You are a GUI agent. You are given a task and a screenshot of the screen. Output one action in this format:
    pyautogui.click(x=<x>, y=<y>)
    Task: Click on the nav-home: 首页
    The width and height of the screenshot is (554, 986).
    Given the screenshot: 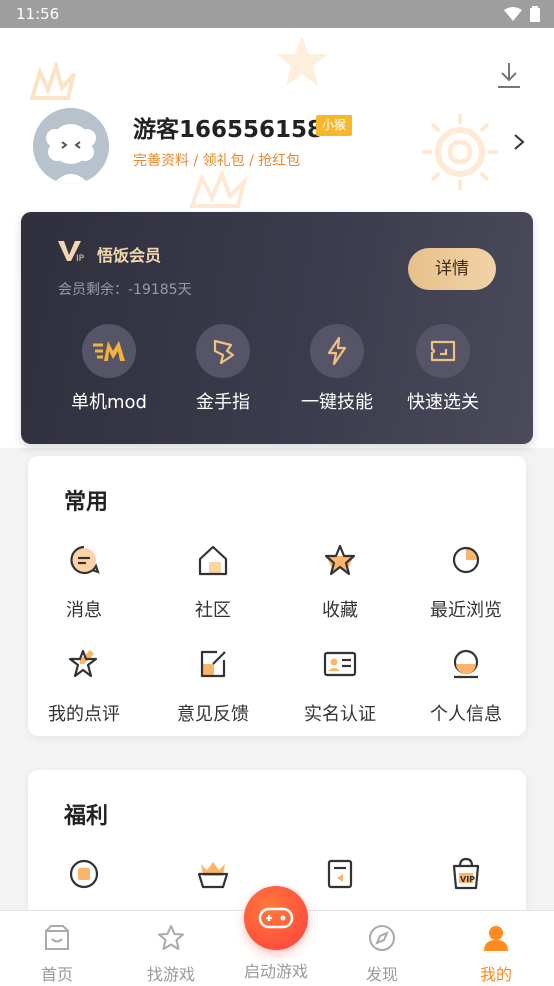 What is the action you would take?
    pyautogui.click(x=57, y=954)
    